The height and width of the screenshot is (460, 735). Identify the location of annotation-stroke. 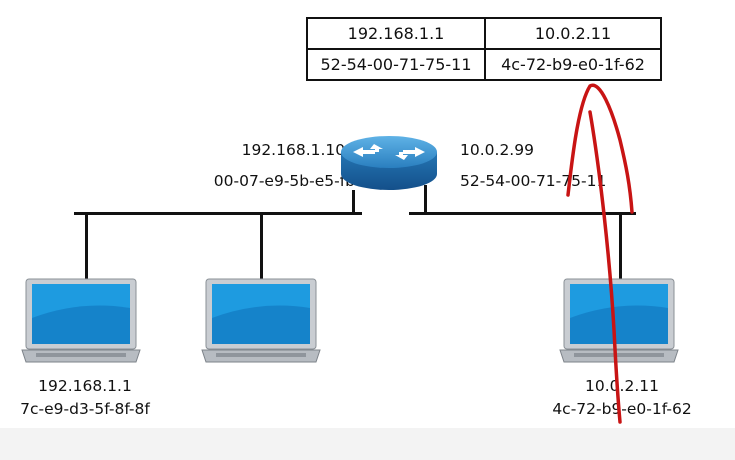
(605, 267).